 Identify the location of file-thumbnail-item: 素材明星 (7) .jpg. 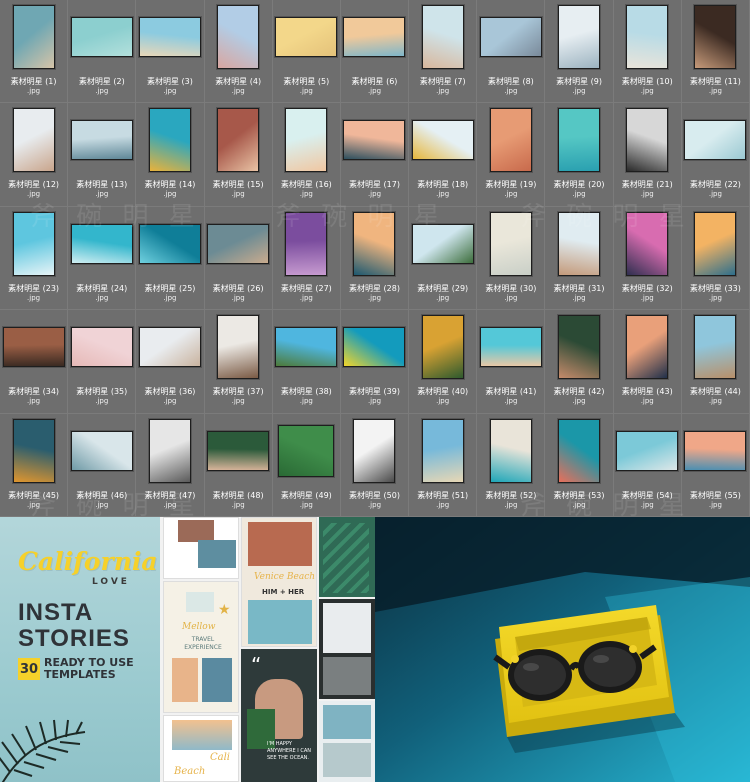
(443, 52).